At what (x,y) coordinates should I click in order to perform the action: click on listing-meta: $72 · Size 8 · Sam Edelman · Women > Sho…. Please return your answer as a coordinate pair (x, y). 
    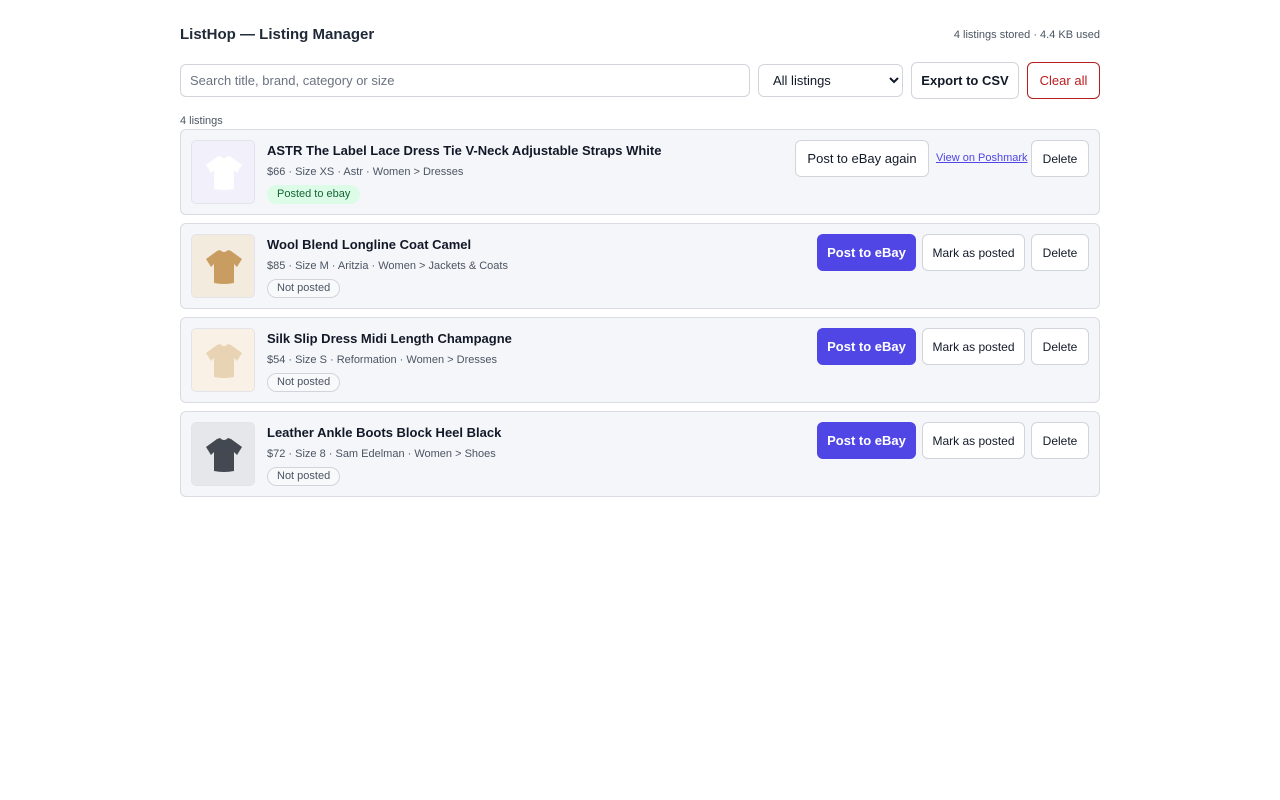
    Looking at the image, I should click on (381, 454).